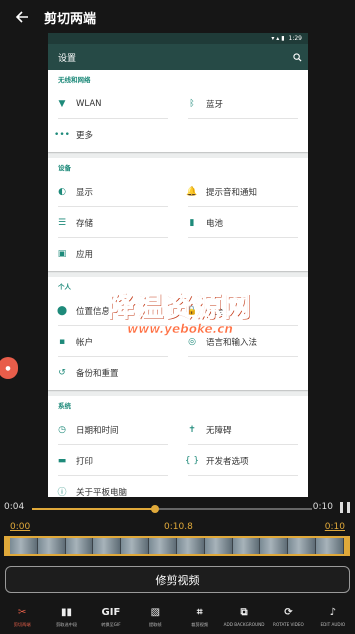 This screenshot has height=634, width=355. I want to click on back-button, so click(22, 17).